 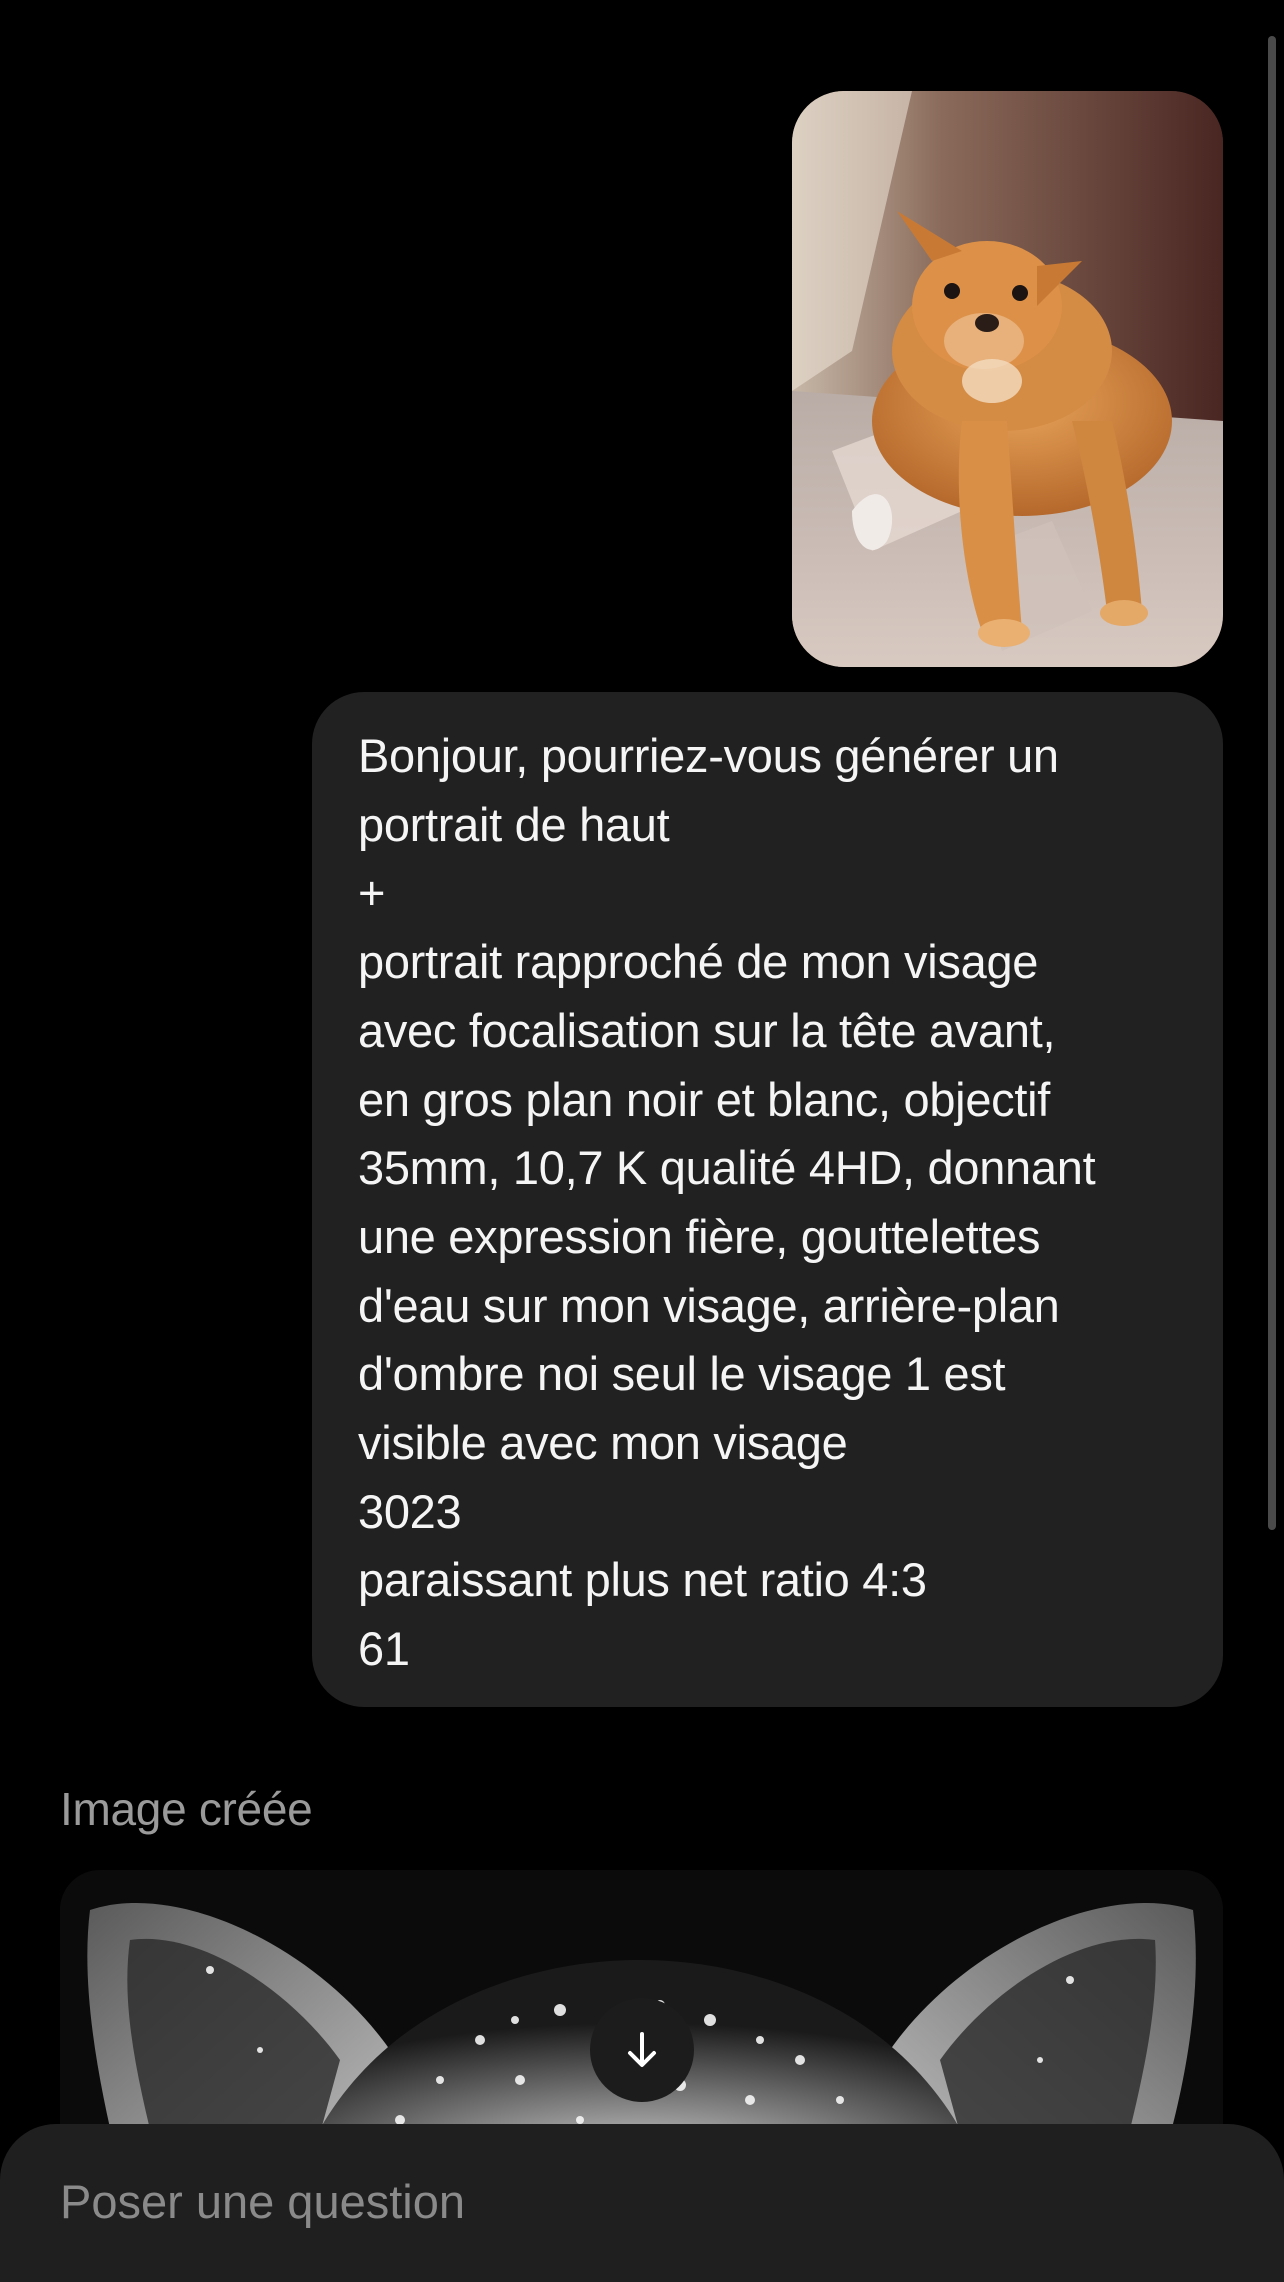 I want to click on message-line: une expression fière, gouttelettes, so click(x=699, y=1236).